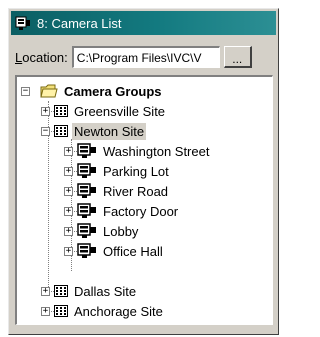 The image size is (320, 337). I want to click on tree-item-label: Dallas Site, so click(105, 291).